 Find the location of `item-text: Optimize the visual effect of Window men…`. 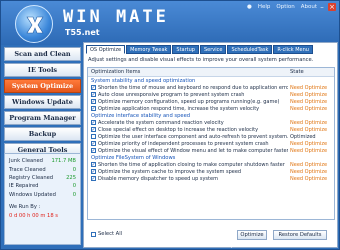

item-text: Optimize the visual effect of Window men… is located at coordinates (193, 150).